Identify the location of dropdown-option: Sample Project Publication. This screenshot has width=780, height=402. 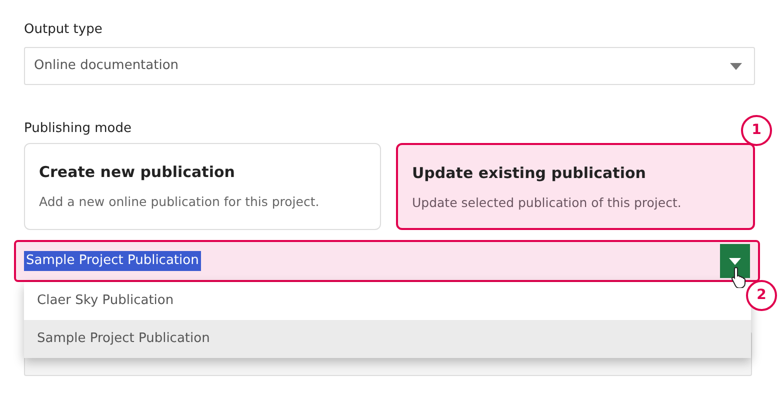
(387, 339).